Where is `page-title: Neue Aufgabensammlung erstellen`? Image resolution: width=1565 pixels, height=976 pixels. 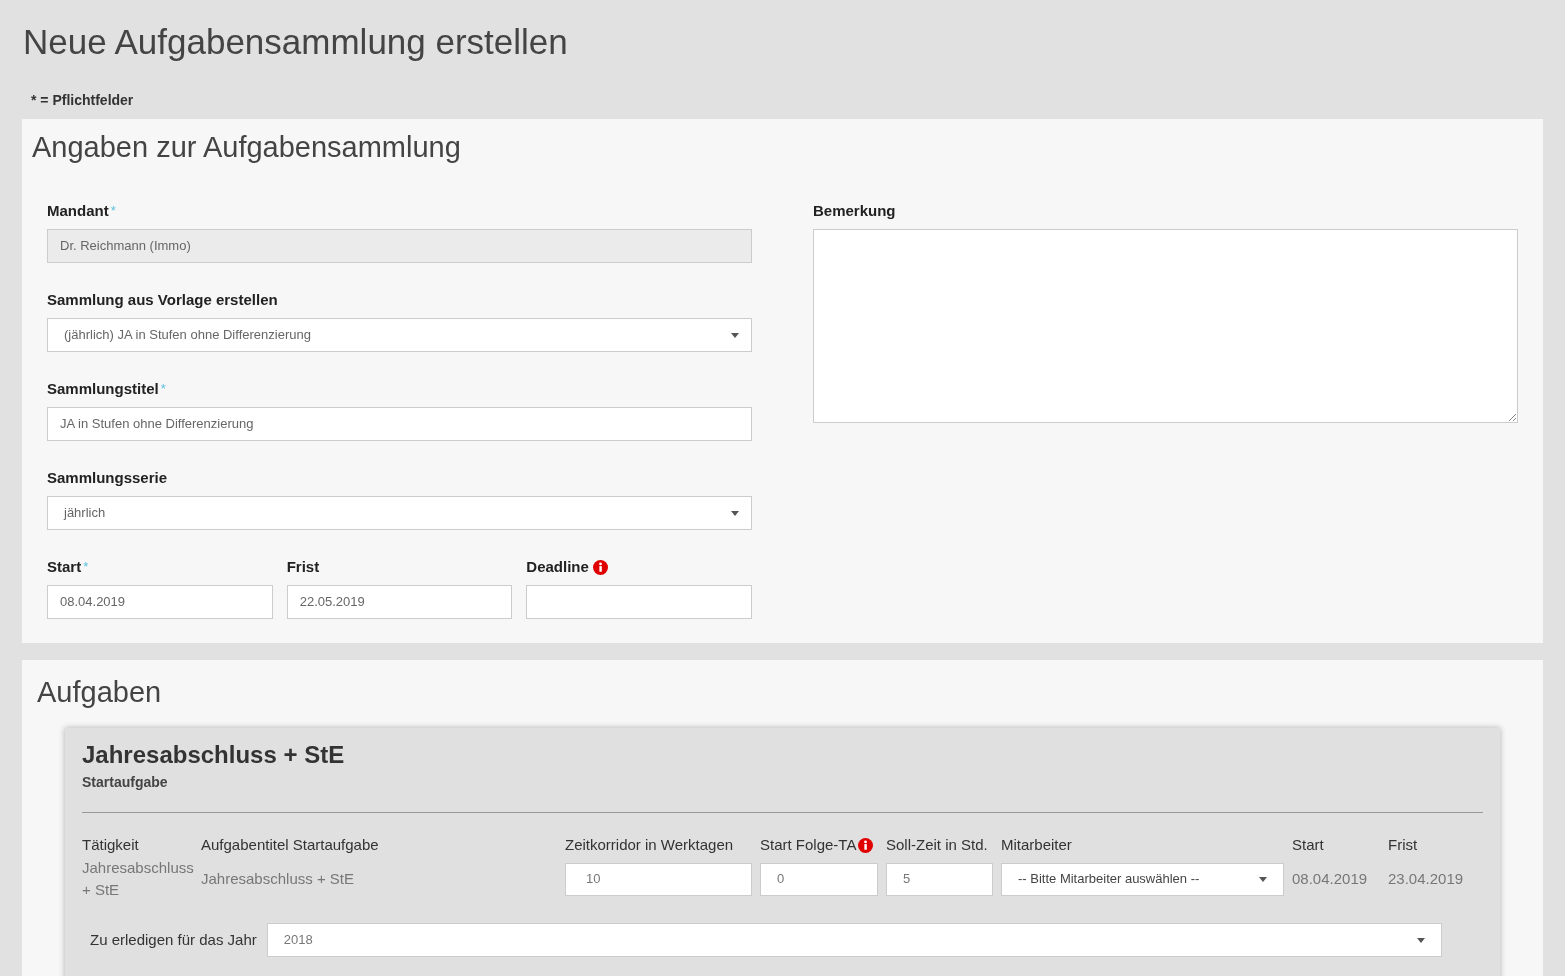 page-title: Neue Aufgabensammlung erstellen is located at coordinates (295, 42).